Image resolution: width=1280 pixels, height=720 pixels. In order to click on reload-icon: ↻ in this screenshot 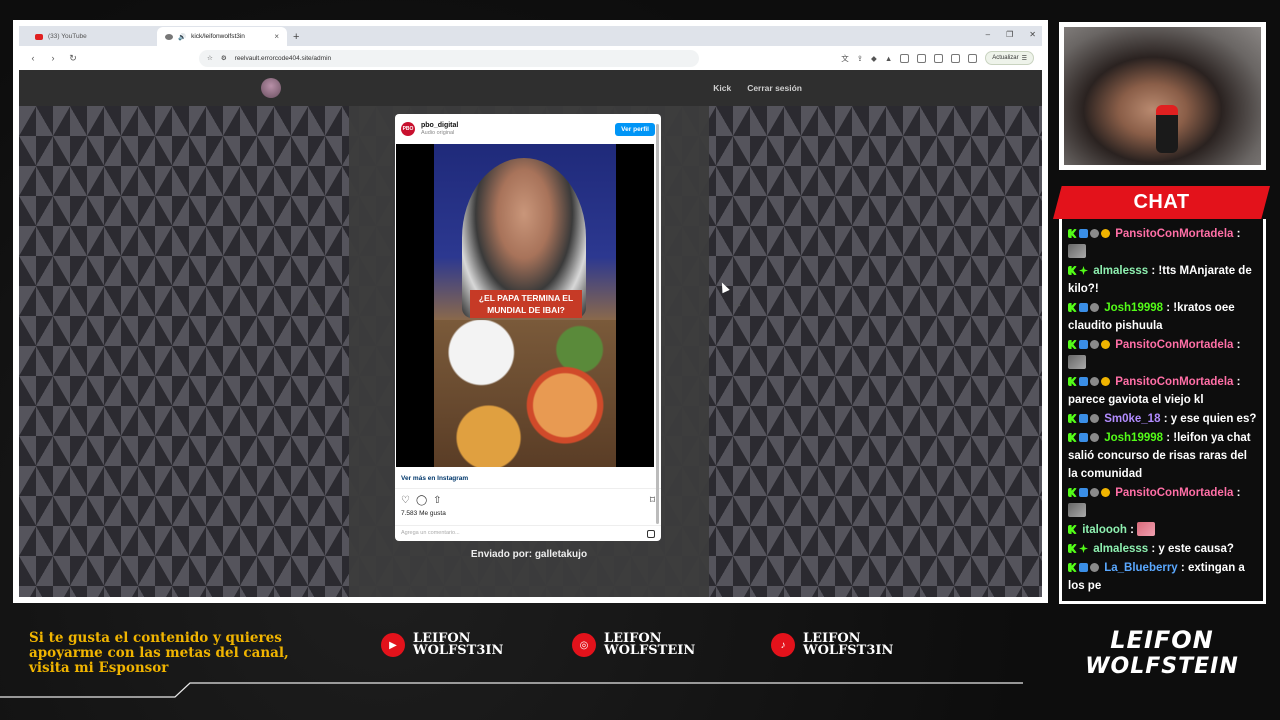, I will do `click(73, 58)`.